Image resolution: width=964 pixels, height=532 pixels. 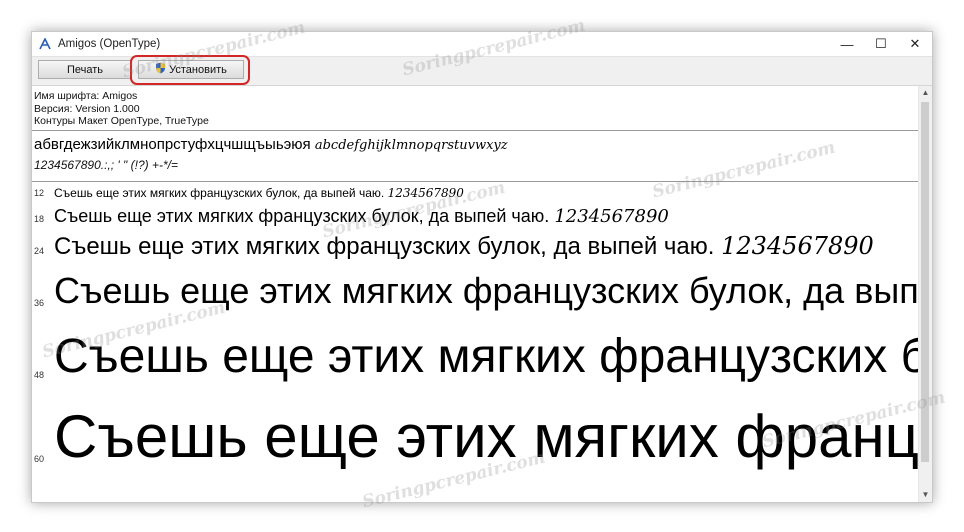 I want to click on font-app-icon, so click(x=45, y=44).